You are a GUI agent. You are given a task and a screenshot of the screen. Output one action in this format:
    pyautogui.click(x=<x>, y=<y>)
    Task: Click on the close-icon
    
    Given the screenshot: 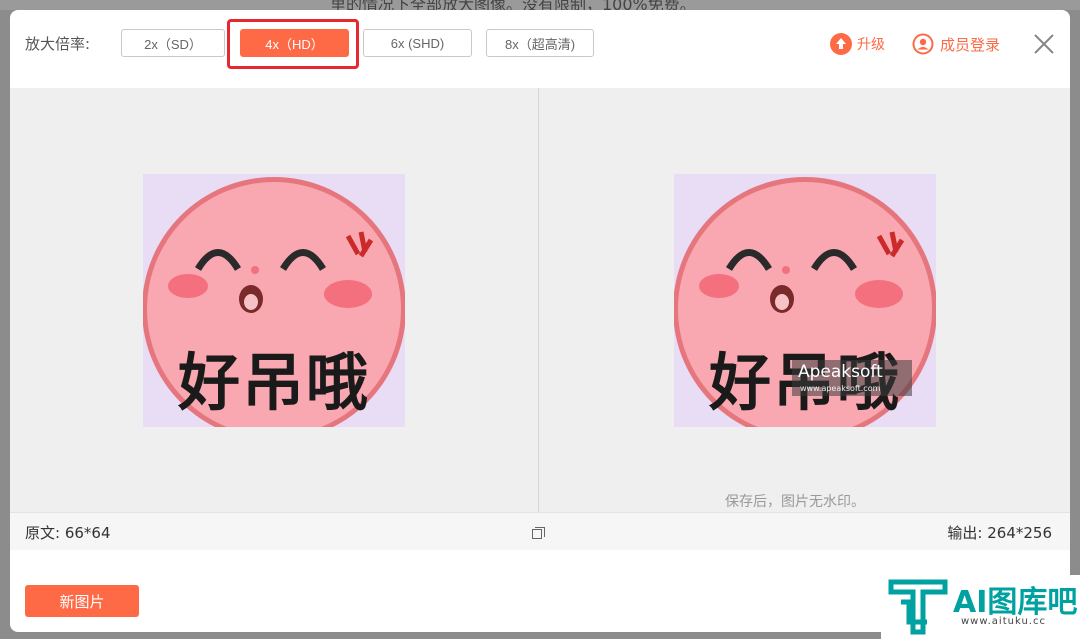 What is the action you would take?
    pyautogui.click(x=1044, y=44)
    